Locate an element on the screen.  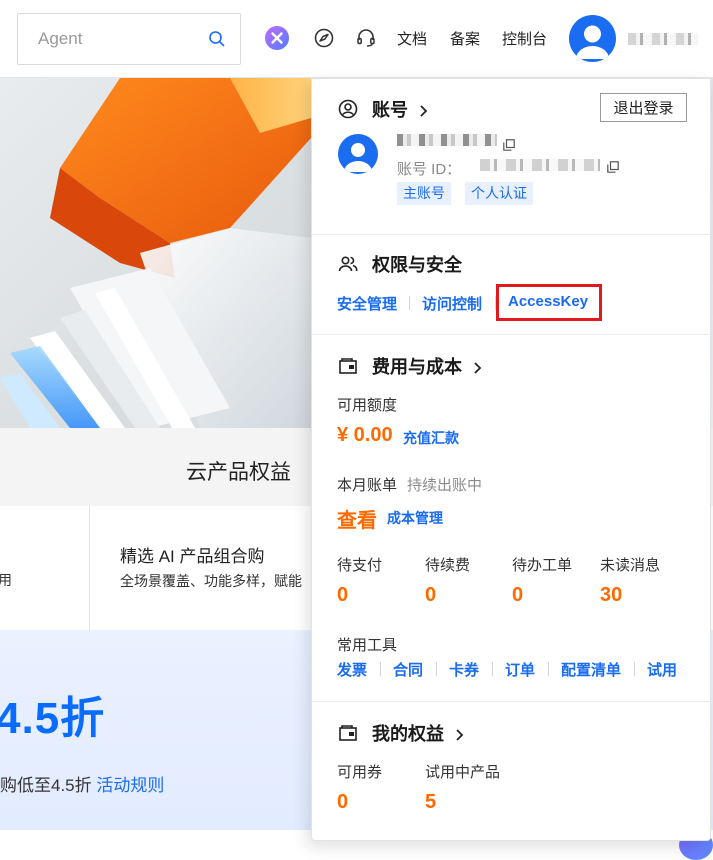
promo-subtitle: 购低至4.5折 活动规则 is located at coordinates (82, 783).